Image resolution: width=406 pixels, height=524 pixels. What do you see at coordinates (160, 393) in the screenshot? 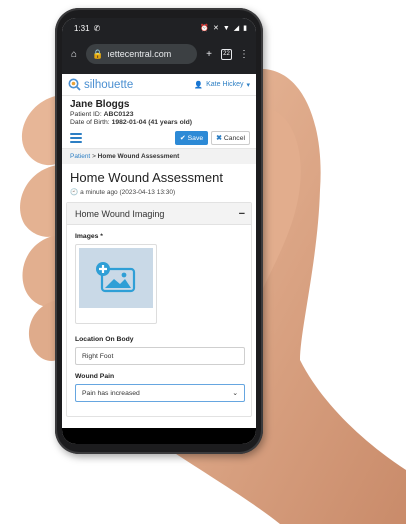
I see `wound-pain-select: Pain has increased ⌄` at bounding box center [160, 393].